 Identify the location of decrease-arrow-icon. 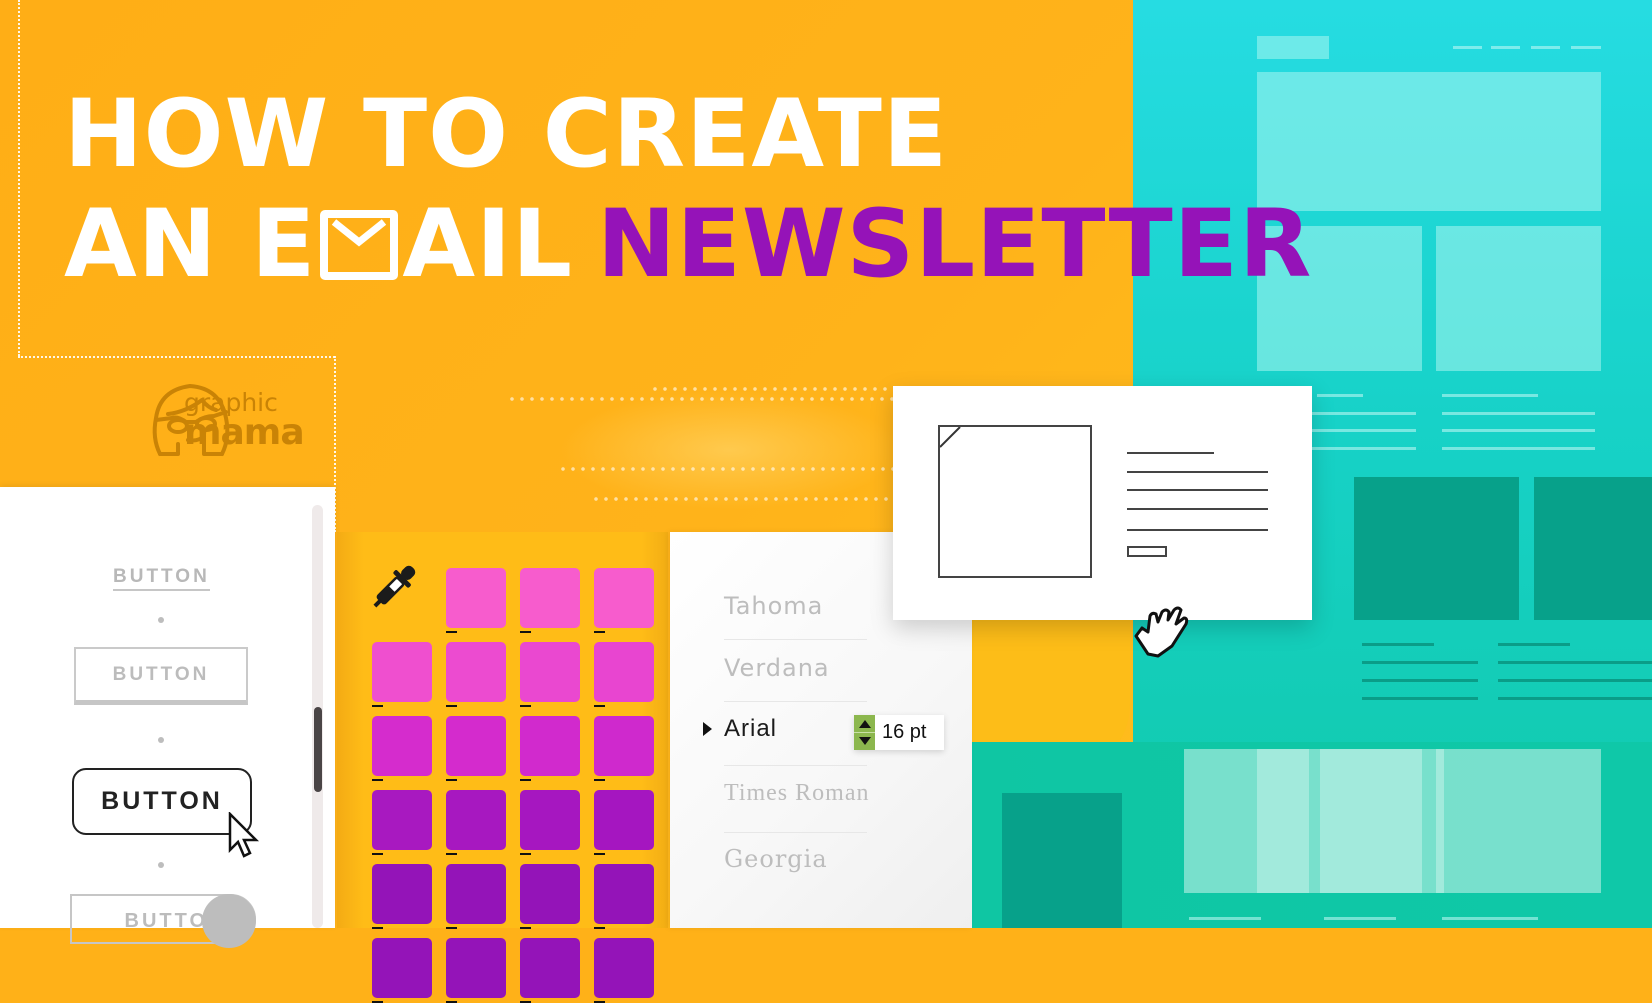
(865, 741).